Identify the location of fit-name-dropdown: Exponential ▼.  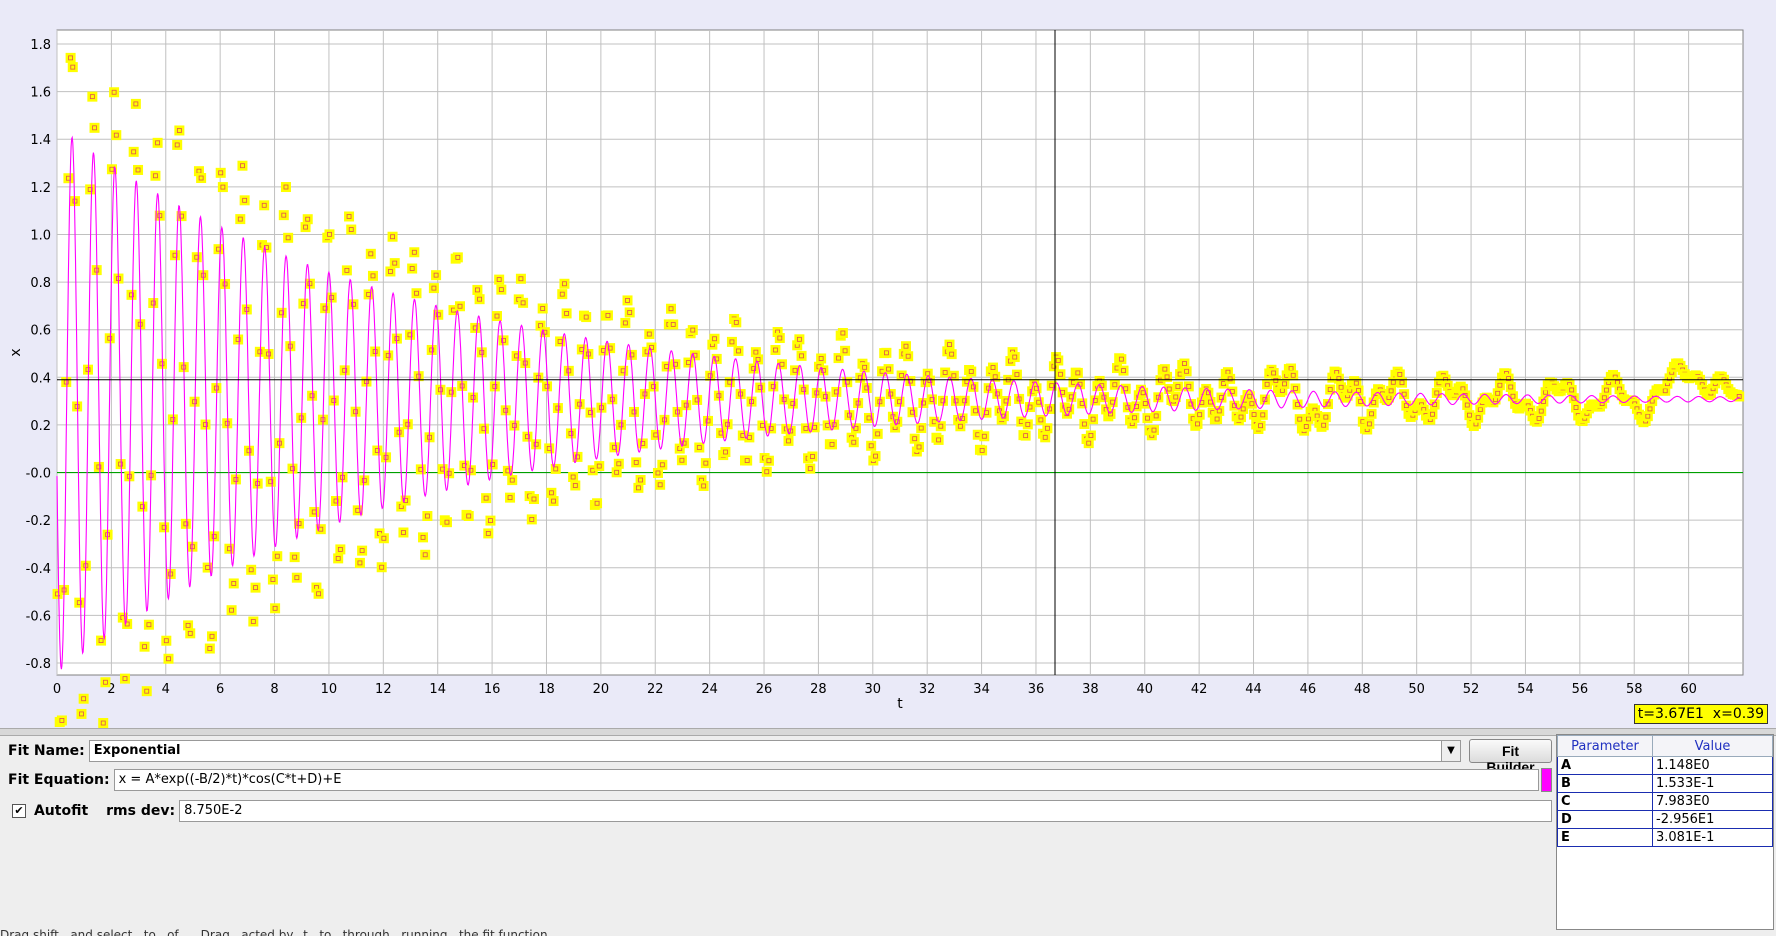
(774, 751).